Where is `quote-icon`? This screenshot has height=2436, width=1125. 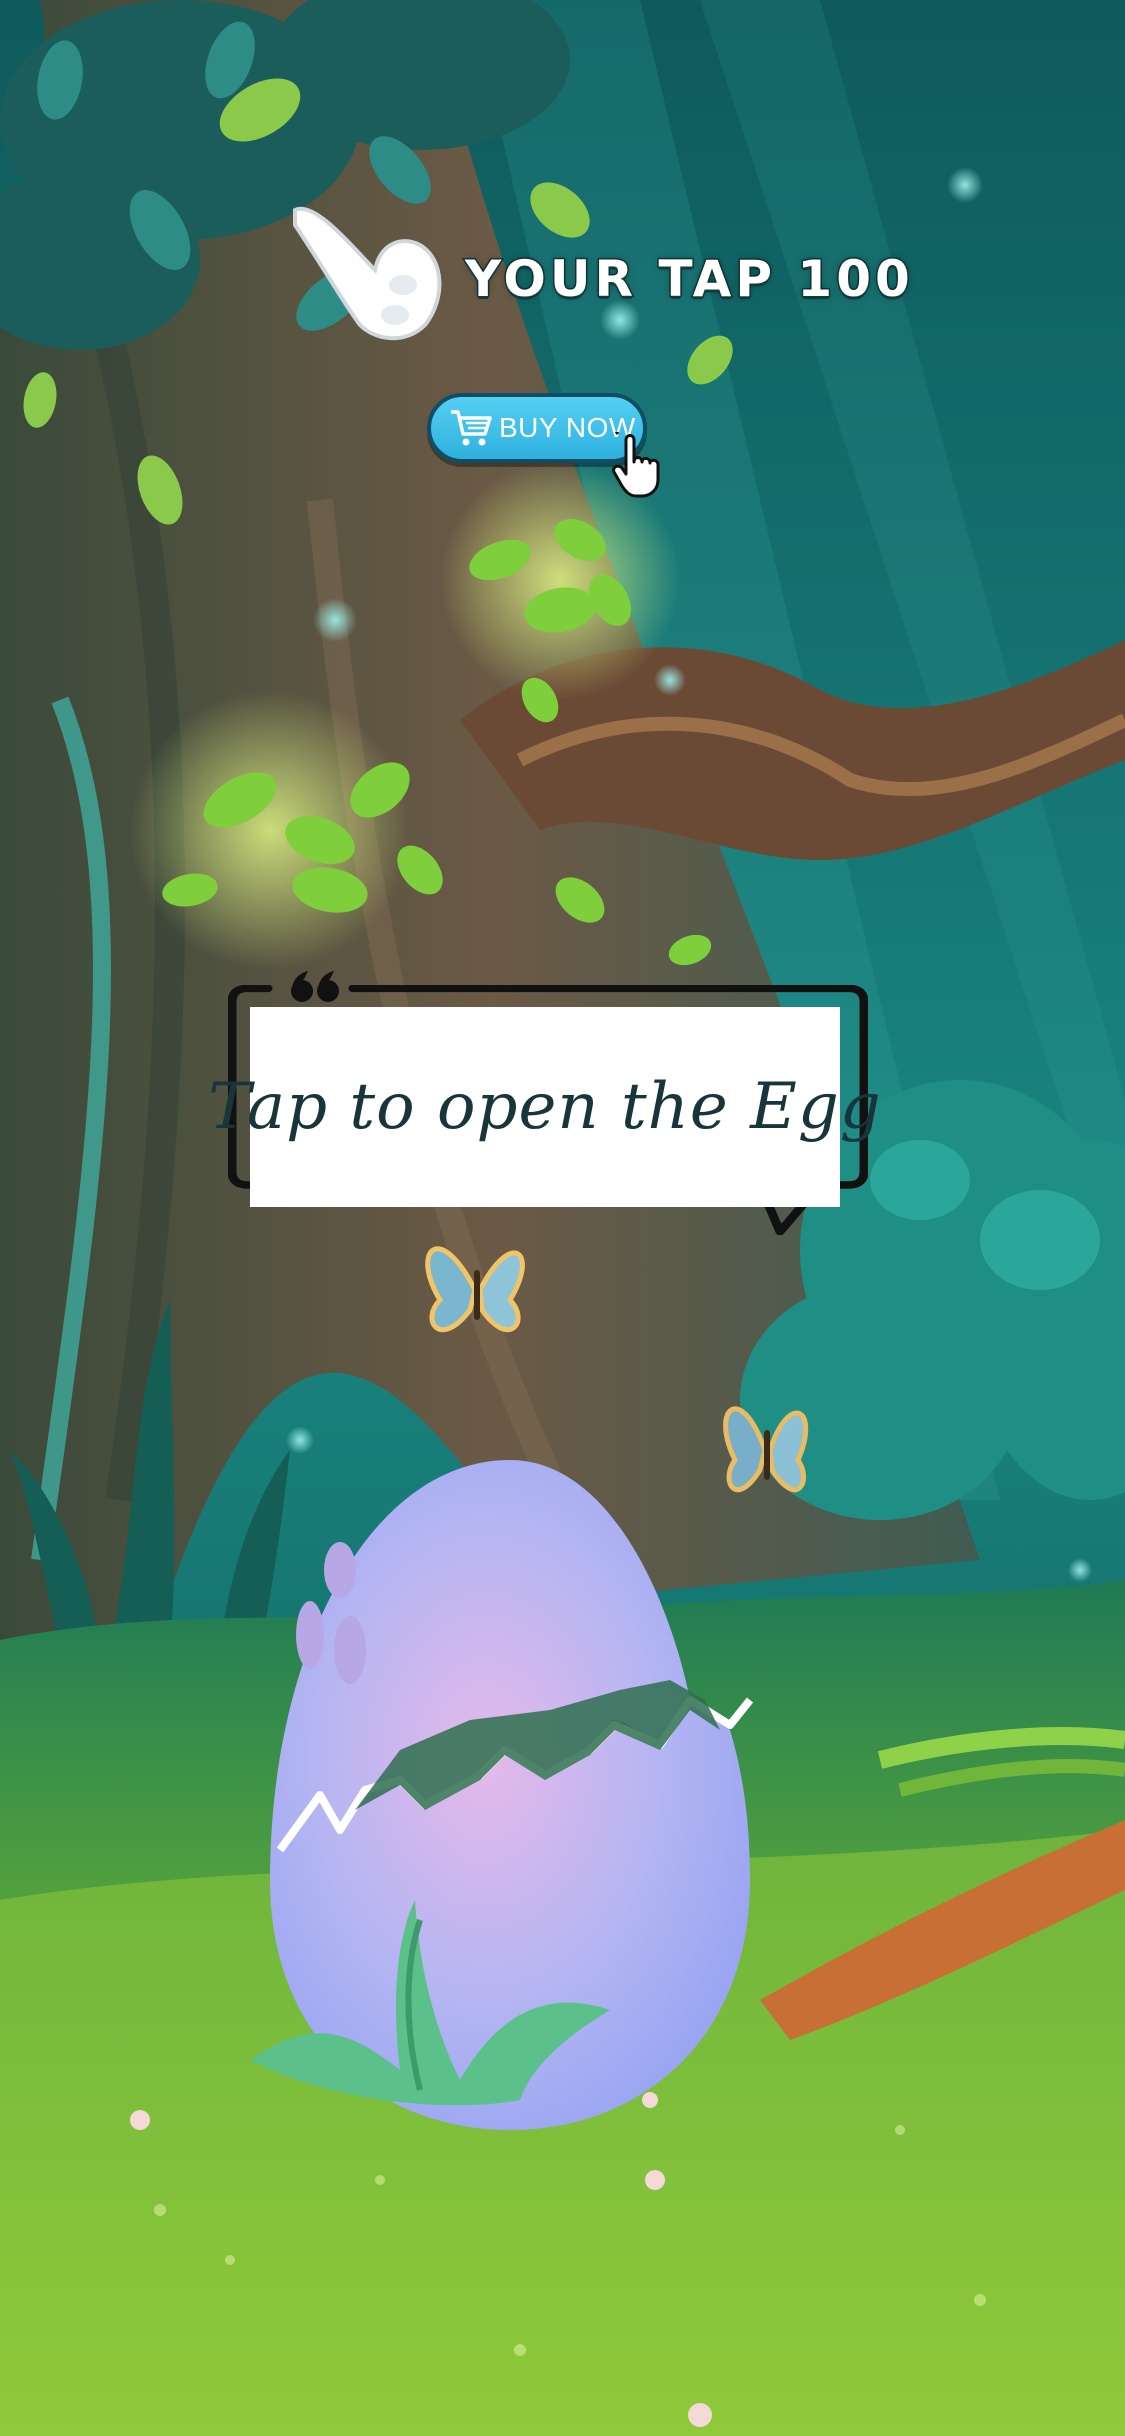
quote-icon is located at coordinates (315, 986).